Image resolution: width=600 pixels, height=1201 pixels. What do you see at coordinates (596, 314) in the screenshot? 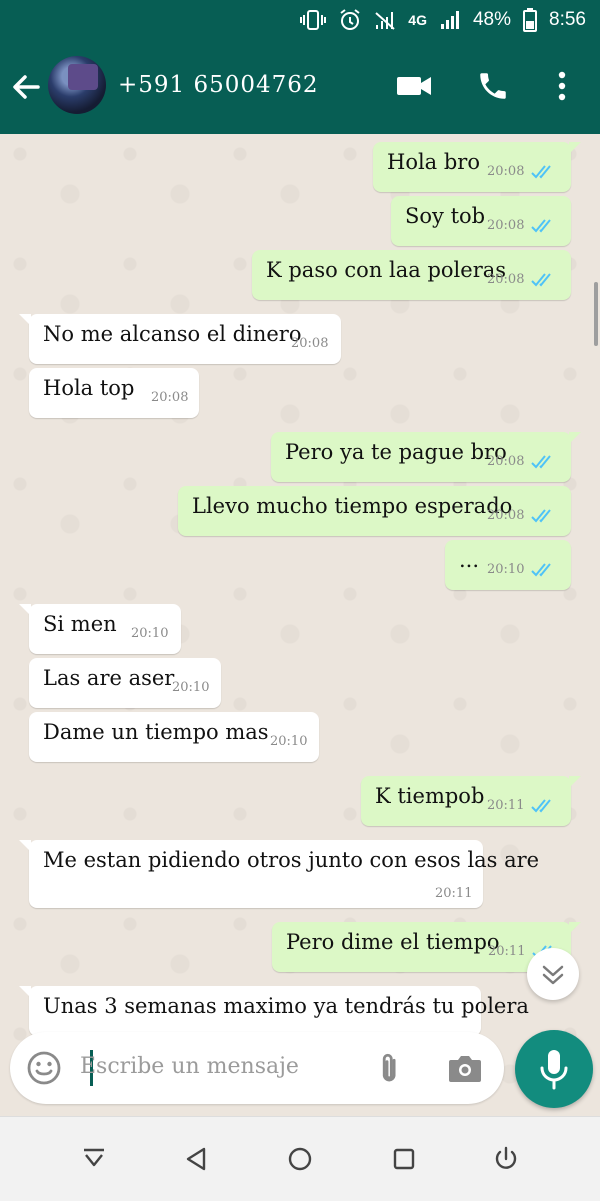
I see `scrollbar` at bounding box center [596, 314].